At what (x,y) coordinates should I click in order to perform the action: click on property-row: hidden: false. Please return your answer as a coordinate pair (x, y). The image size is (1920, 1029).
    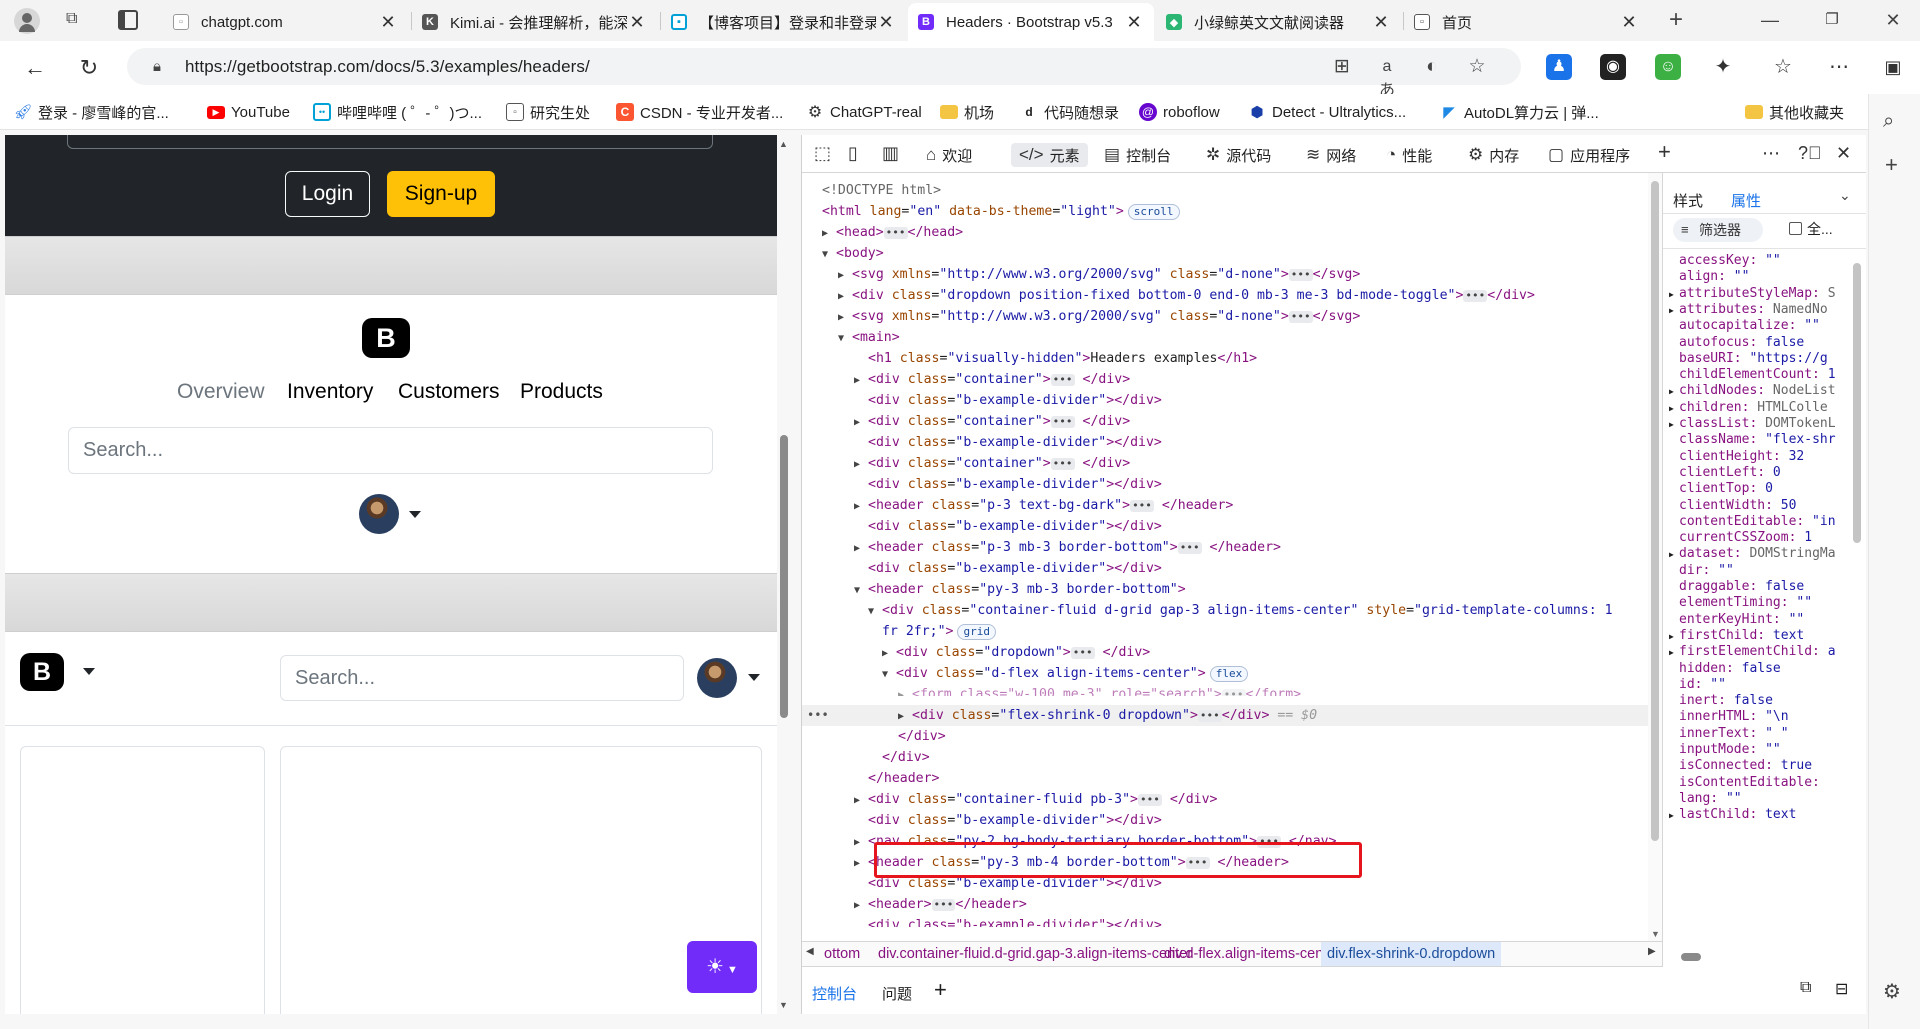
    Looking at the image, I should click on (1767, 669).